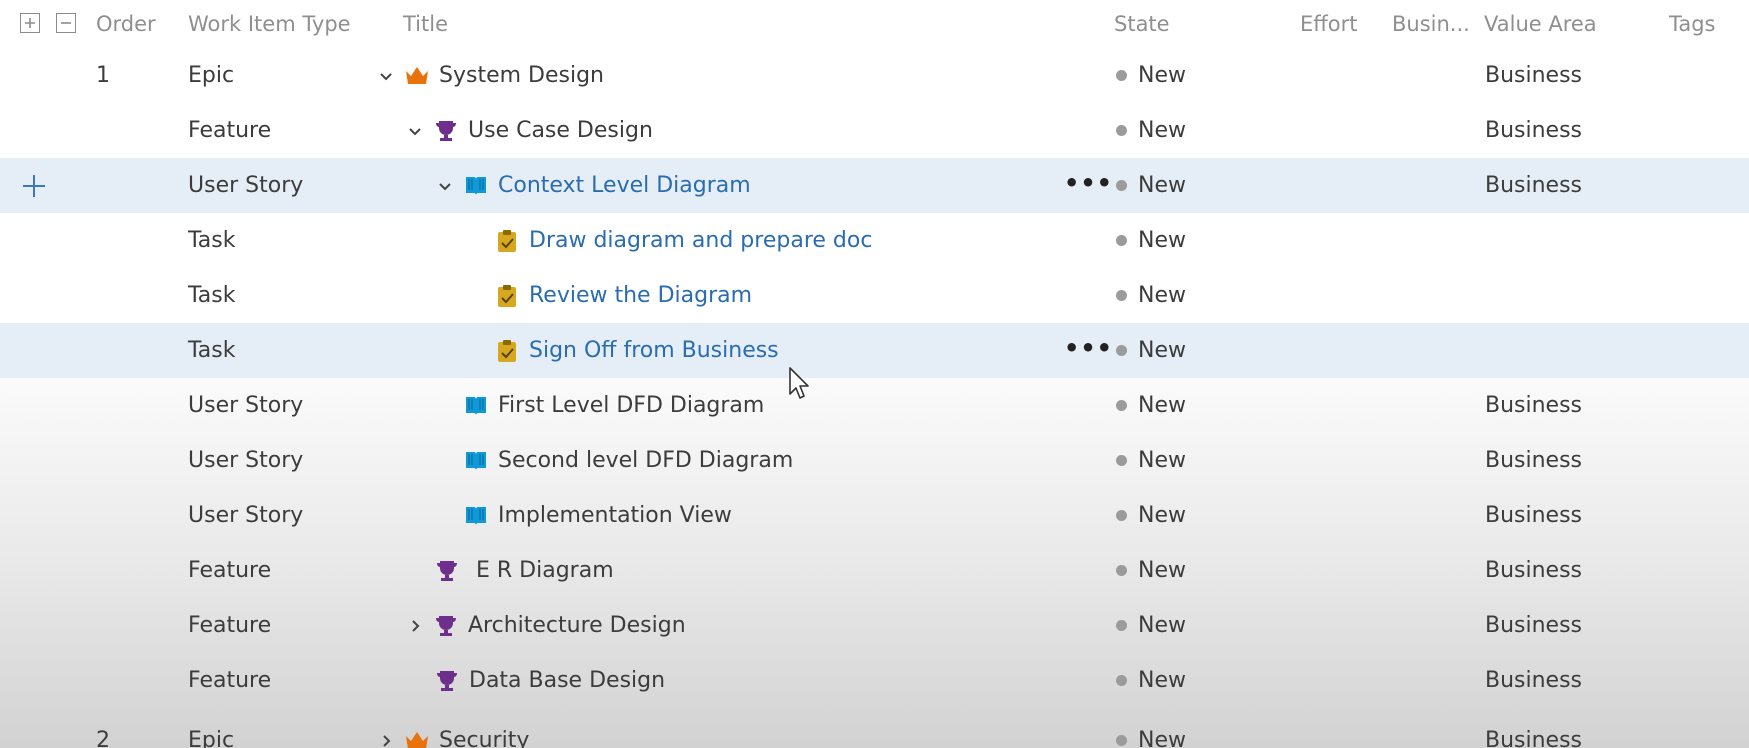 The height and width of the screenshot is (748, 1749). Describe the element at coordinates (640, 295) in the screenshot. I see `work-item-title: Review the Diagram` at that location.